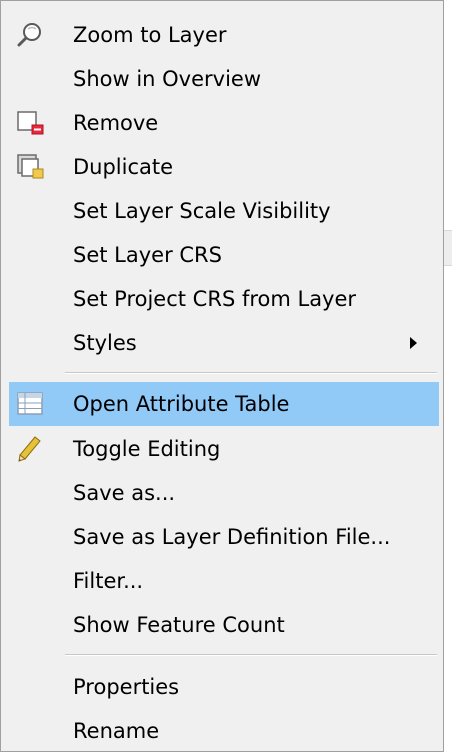  I want to click on menu-item-open-attribute-table: Open Attribute Table, so click(224, 404).